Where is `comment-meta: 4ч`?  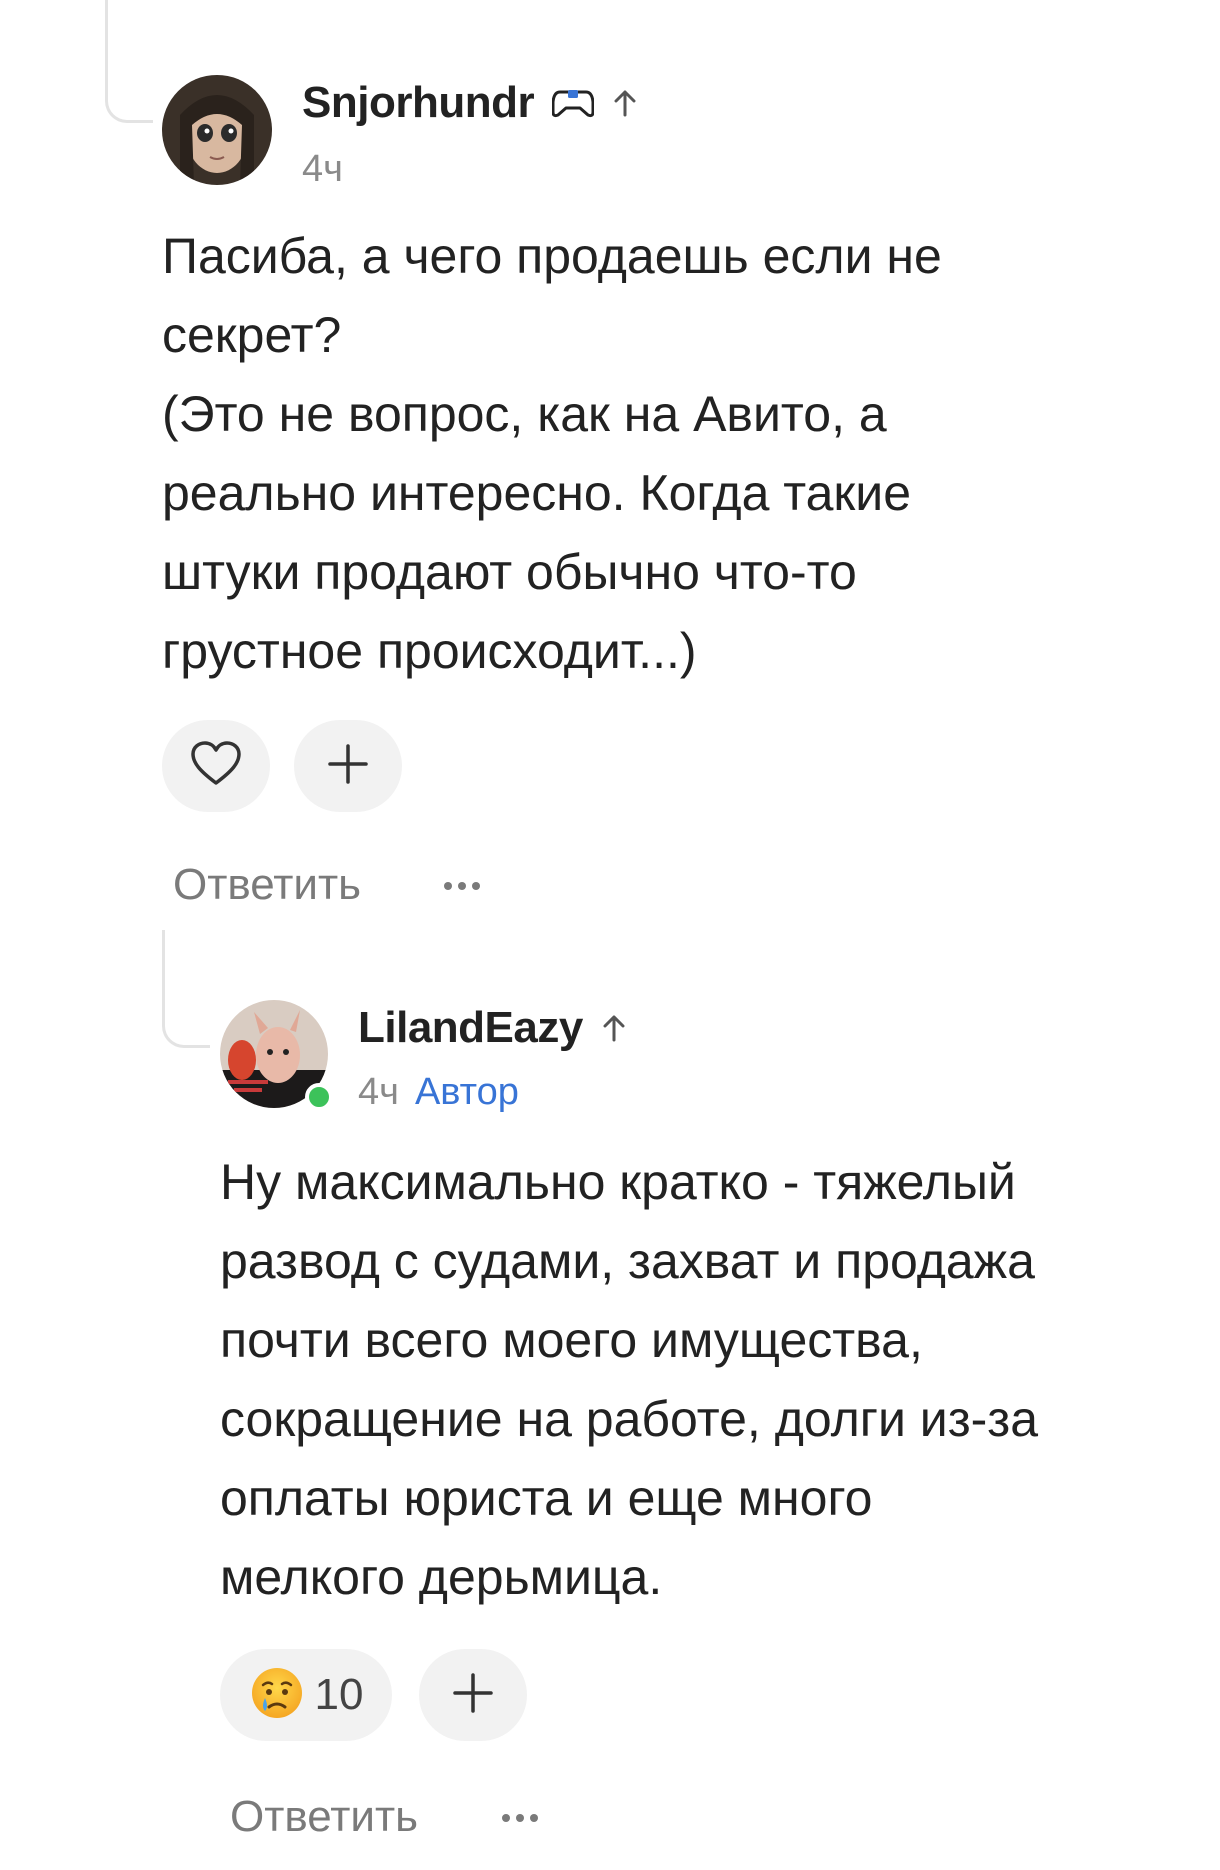
comment-meta: 4ч is located at coordinates (322, 169).